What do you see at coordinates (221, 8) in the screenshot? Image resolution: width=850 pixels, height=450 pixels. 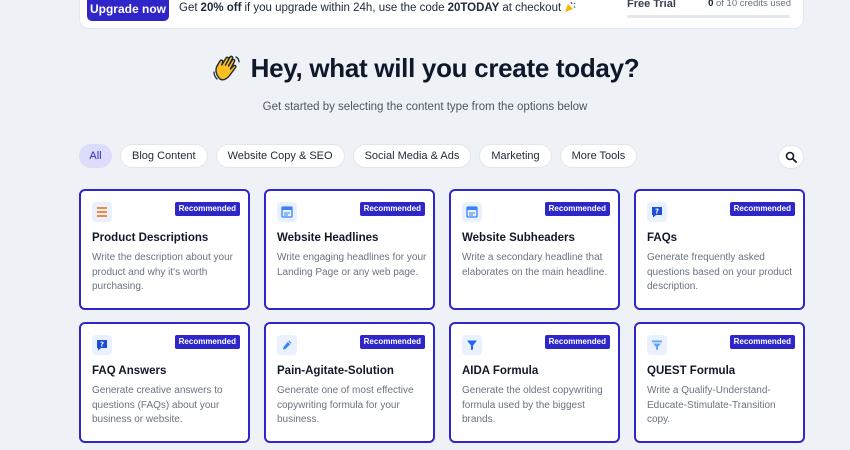 I see `promo-discount: 20% off` at bounding box center [221, 8].